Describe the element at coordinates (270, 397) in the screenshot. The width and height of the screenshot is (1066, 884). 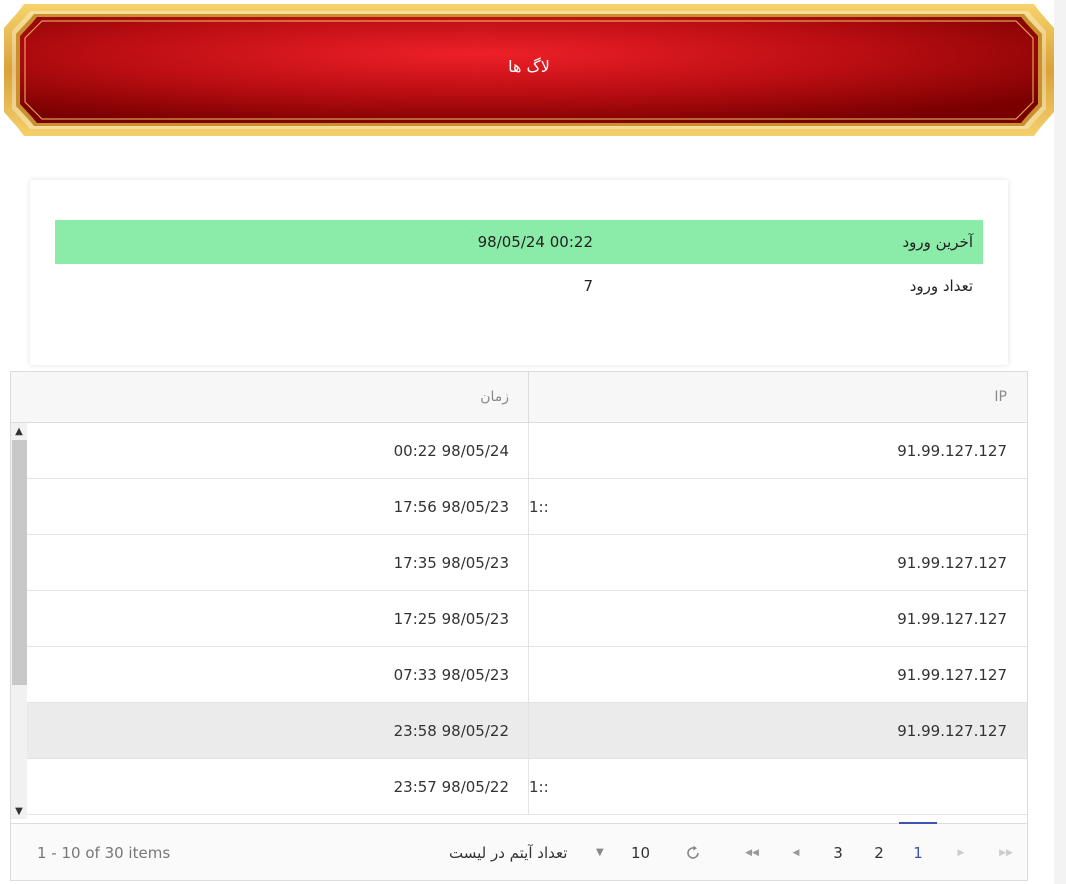
I see `column-header-time: زمان` at that location.